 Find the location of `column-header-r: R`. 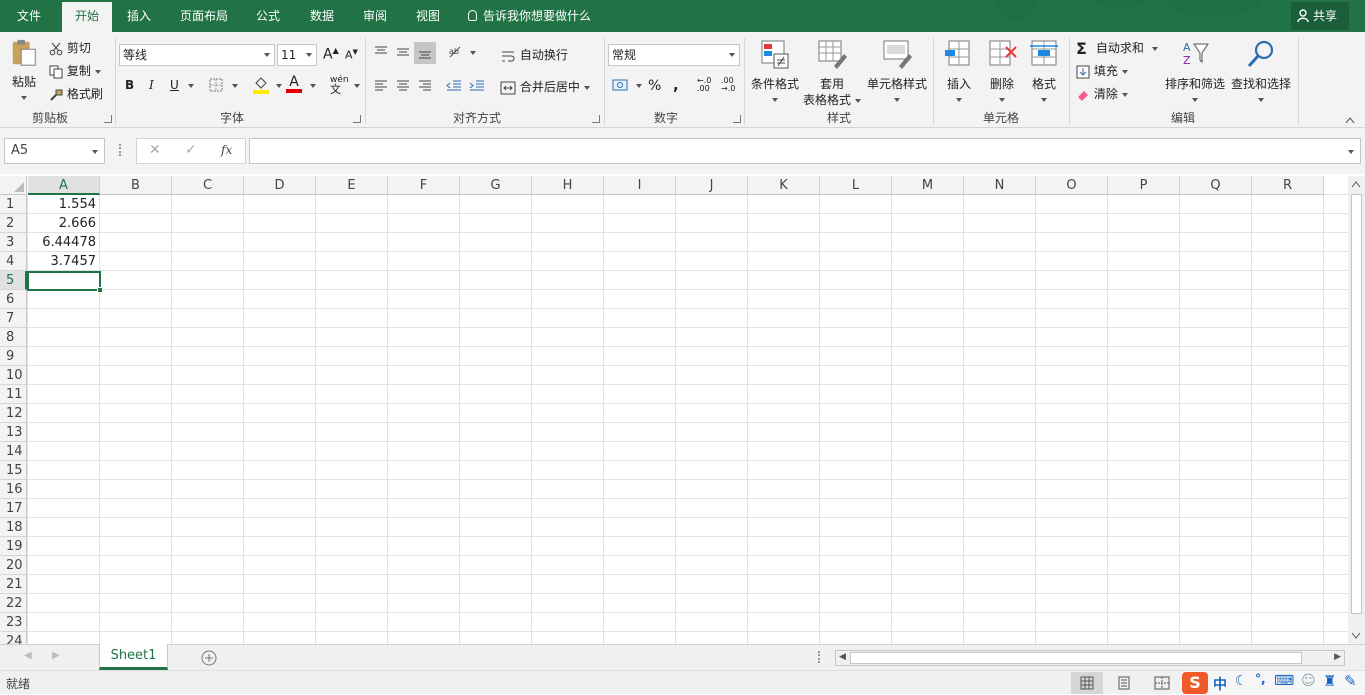

column-header-r: R is located at coordinates (1288, 185).